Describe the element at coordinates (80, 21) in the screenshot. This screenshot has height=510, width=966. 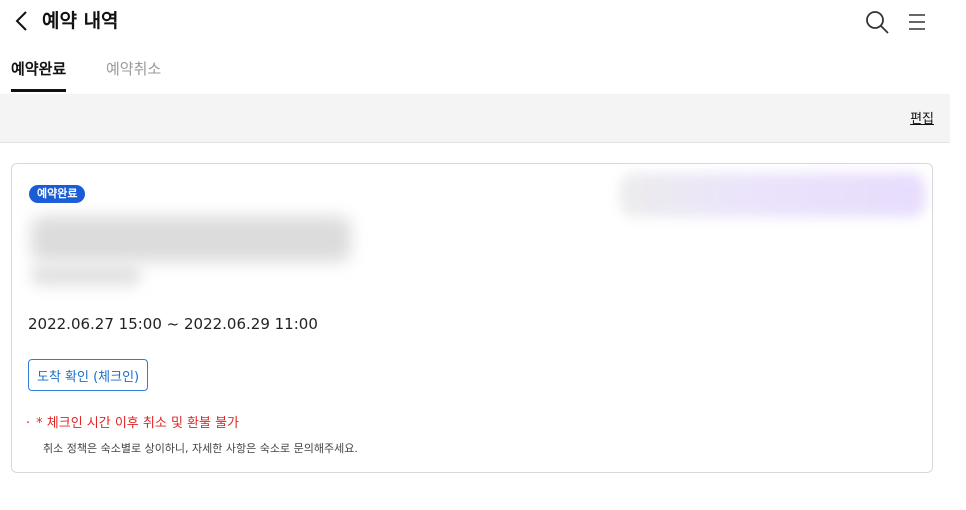
I see `page-title: 예약 내역` at that location.